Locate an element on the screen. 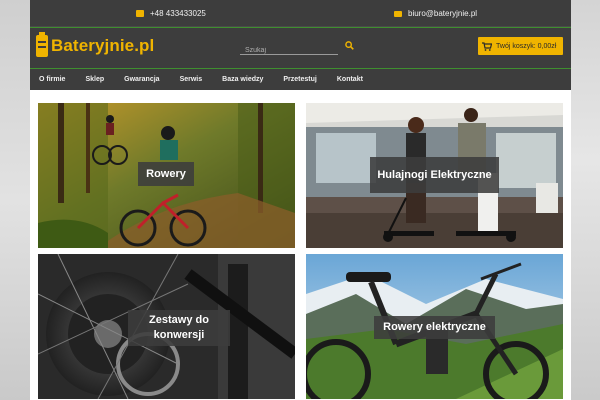 The width and height of the screenshot is (600, 400). mail-icon is located at coordinates (398, 13).